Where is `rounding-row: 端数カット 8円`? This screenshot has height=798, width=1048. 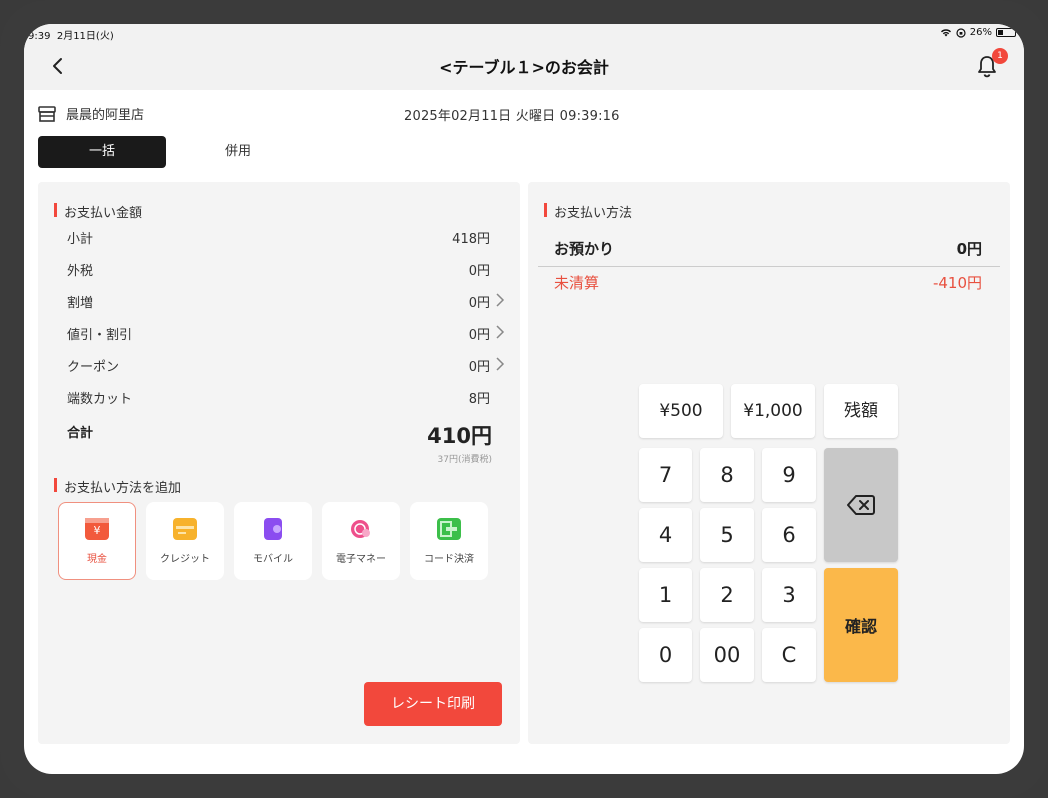
rounding-row: 端数カット 8円 is located at coordinates (287, 398).